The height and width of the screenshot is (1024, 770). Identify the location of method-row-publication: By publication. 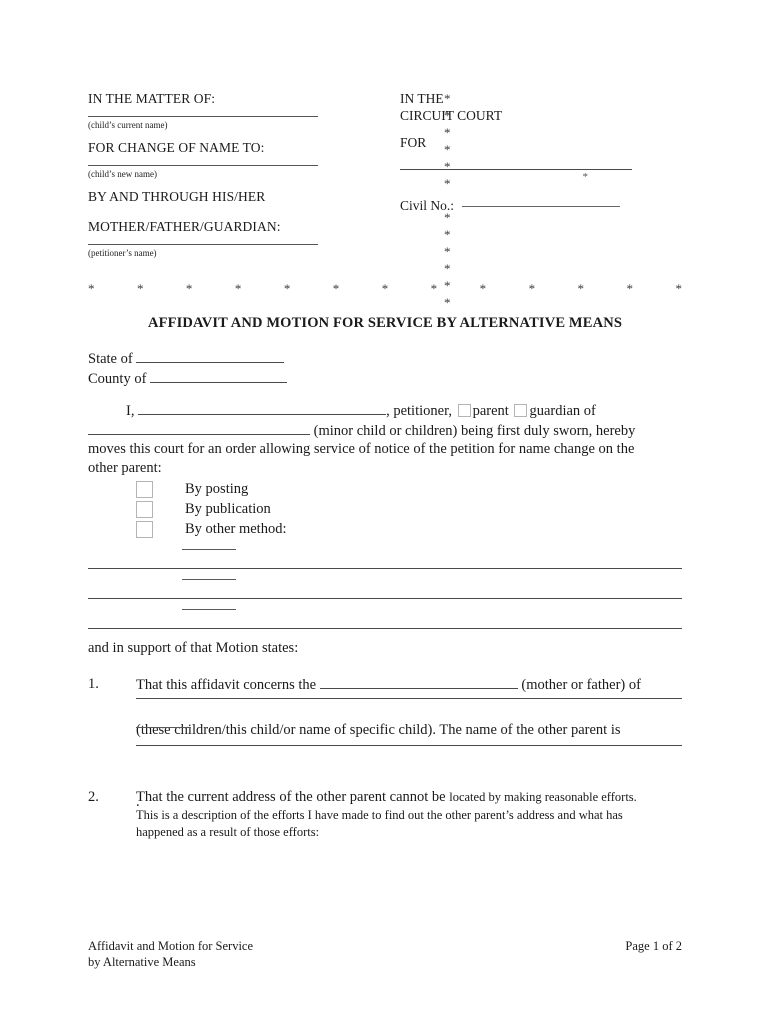
(211, 509).